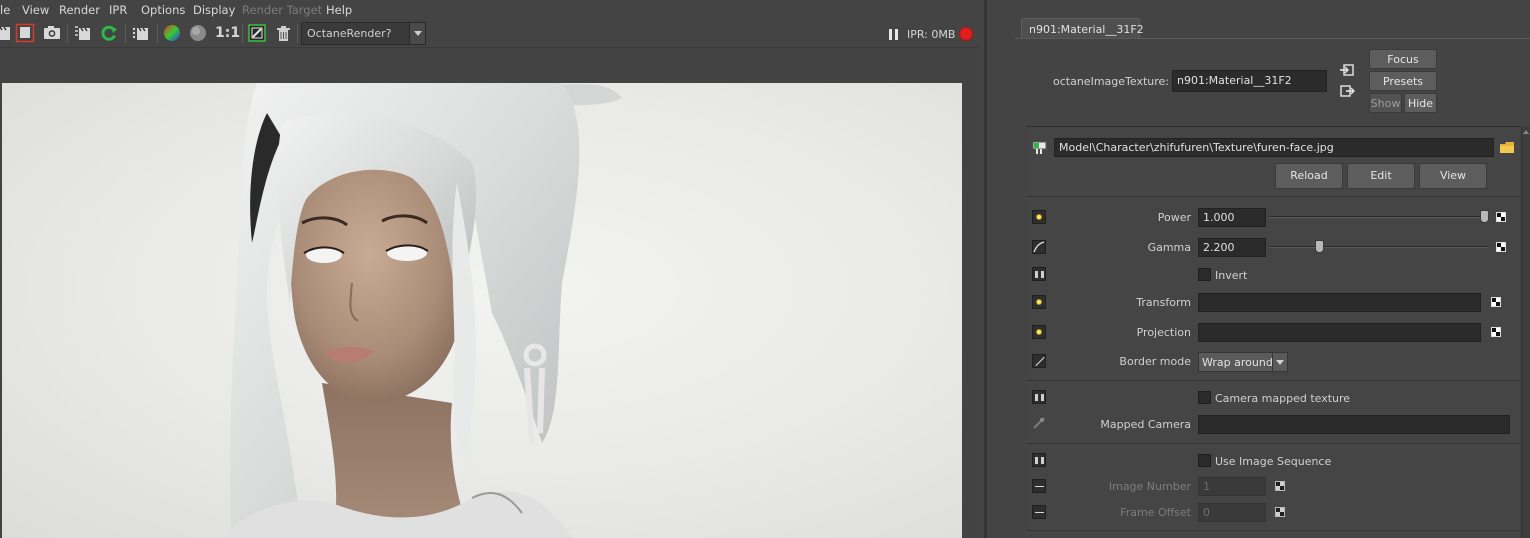 Image resolution: width=1530 pixels, height=538 pixels. What do you see at coordinates (283, 33) in the screenshot?
I see `remove-image-icon` at bounding box center [283, 33].